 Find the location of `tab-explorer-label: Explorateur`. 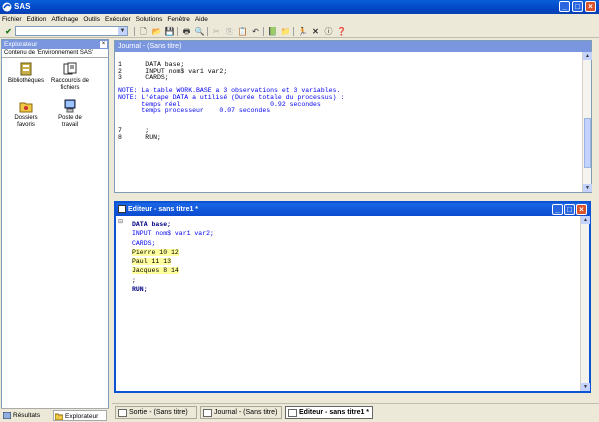

tab-explorer-label: Explorateur is located at coordinates (82, 416).